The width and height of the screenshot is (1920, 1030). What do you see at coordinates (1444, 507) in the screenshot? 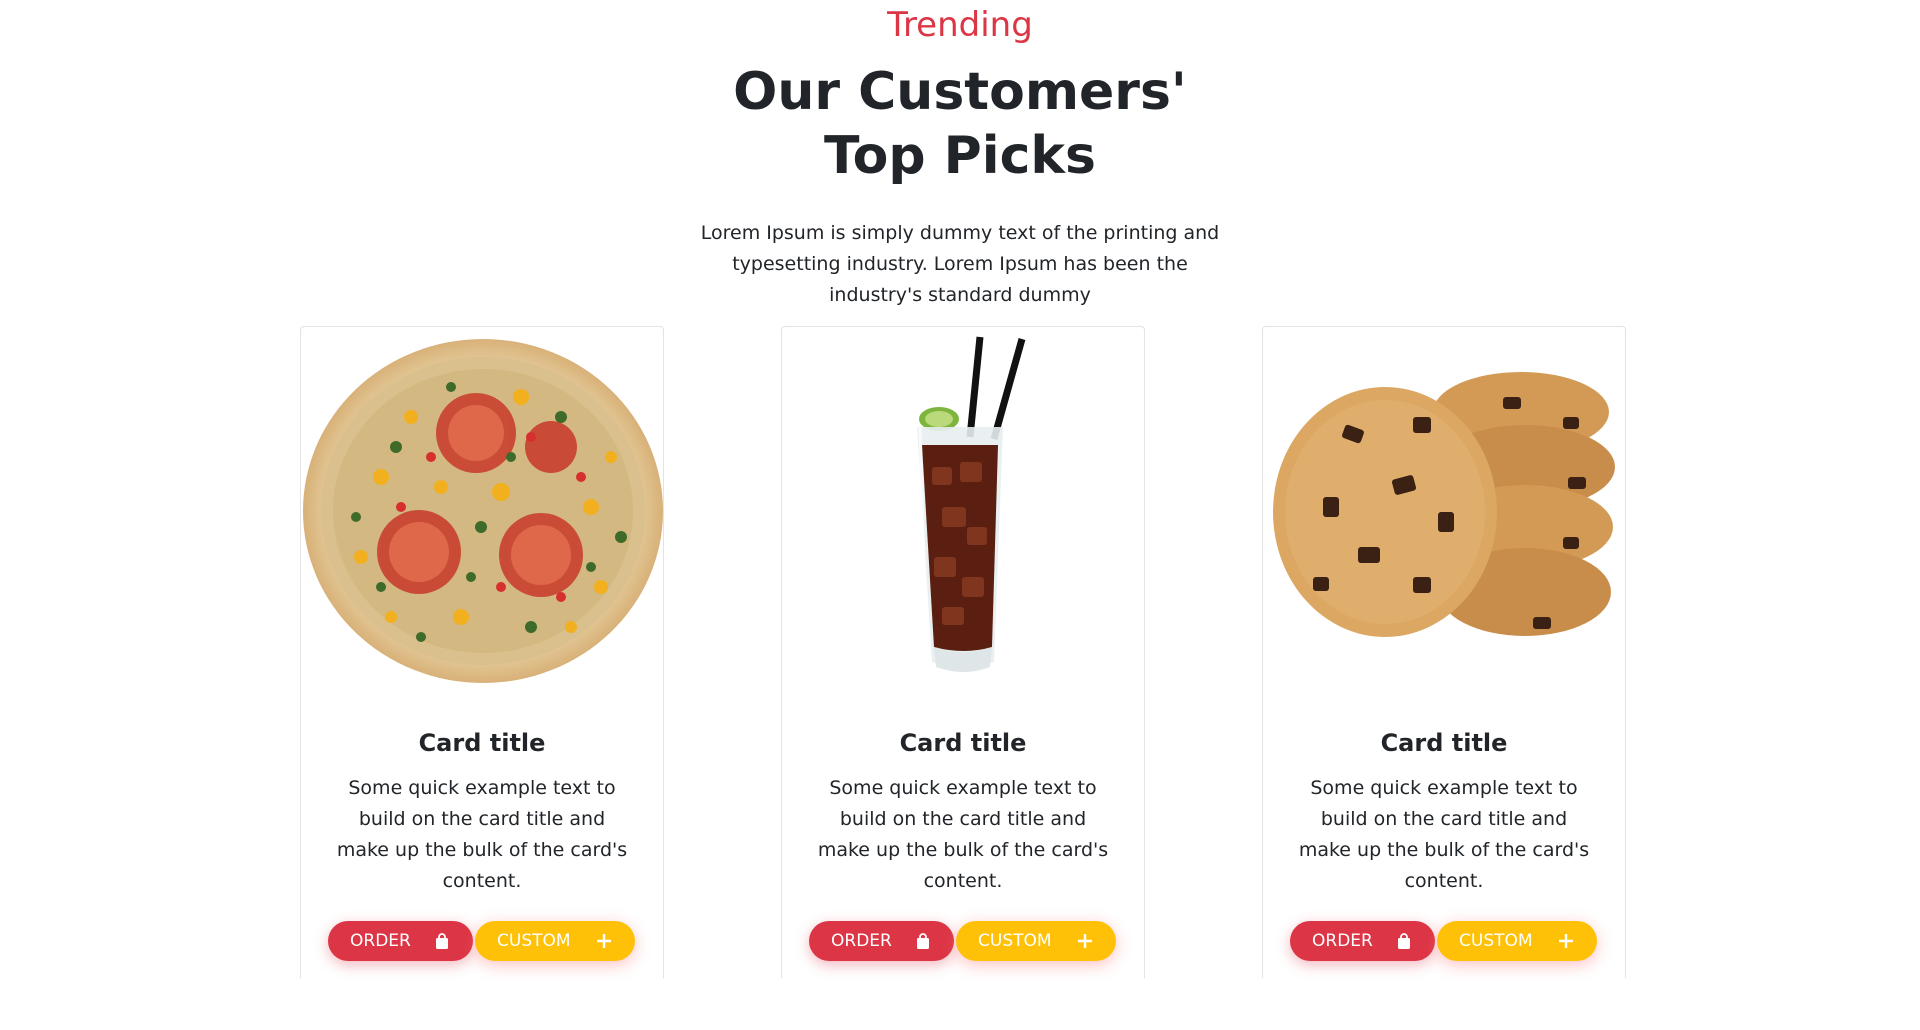
I see `cookies-image` at bounding box center [1444, 507].